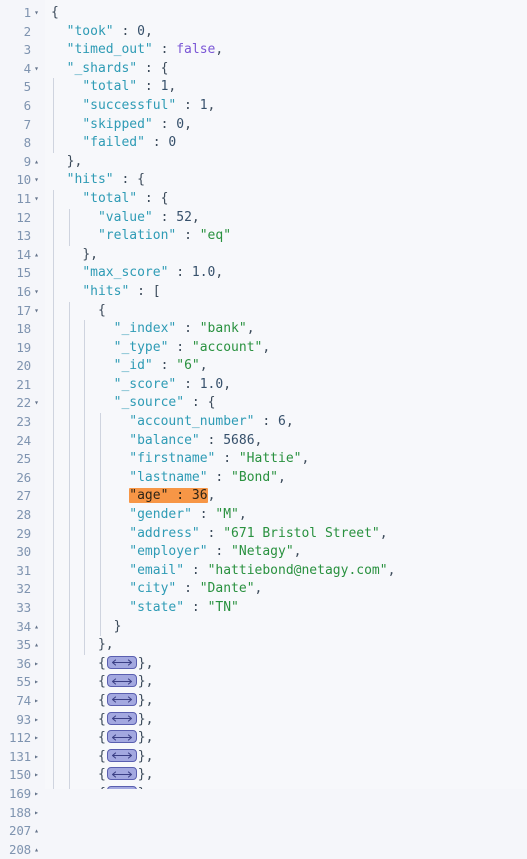  What do you see at coordinates (22, 664) in the screenshot?
I see `gutter-row: 36 ▸` at bounding box center [22, 664].